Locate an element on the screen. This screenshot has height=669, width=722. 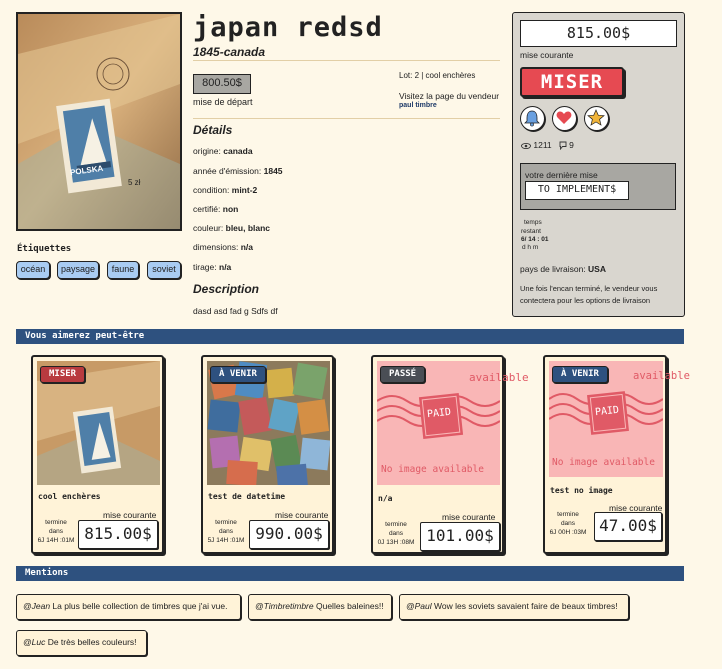
my-bid-label: votre dernière mise is located at coordinates (561, 175).